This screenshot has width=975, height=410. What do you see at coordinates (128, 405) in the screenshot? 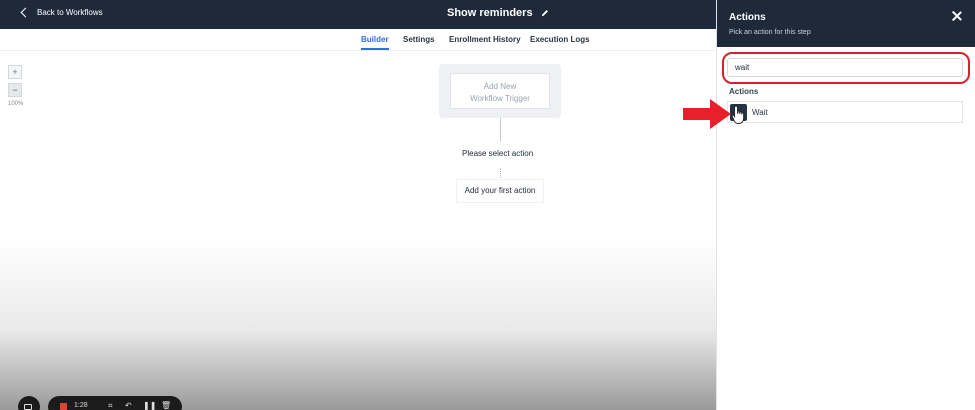
I see `undo-icon: ↶` at bounding box center [128, 405].